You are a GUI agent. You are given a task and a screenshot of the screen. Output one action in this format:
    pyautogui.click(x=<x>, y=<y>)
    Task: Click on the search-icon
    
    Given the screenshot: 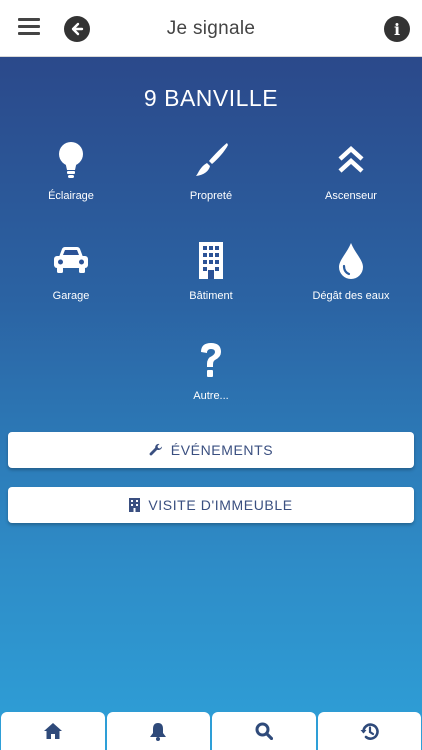 What is the action you would take?
    pyautogui.click(x=264, y=731)
    